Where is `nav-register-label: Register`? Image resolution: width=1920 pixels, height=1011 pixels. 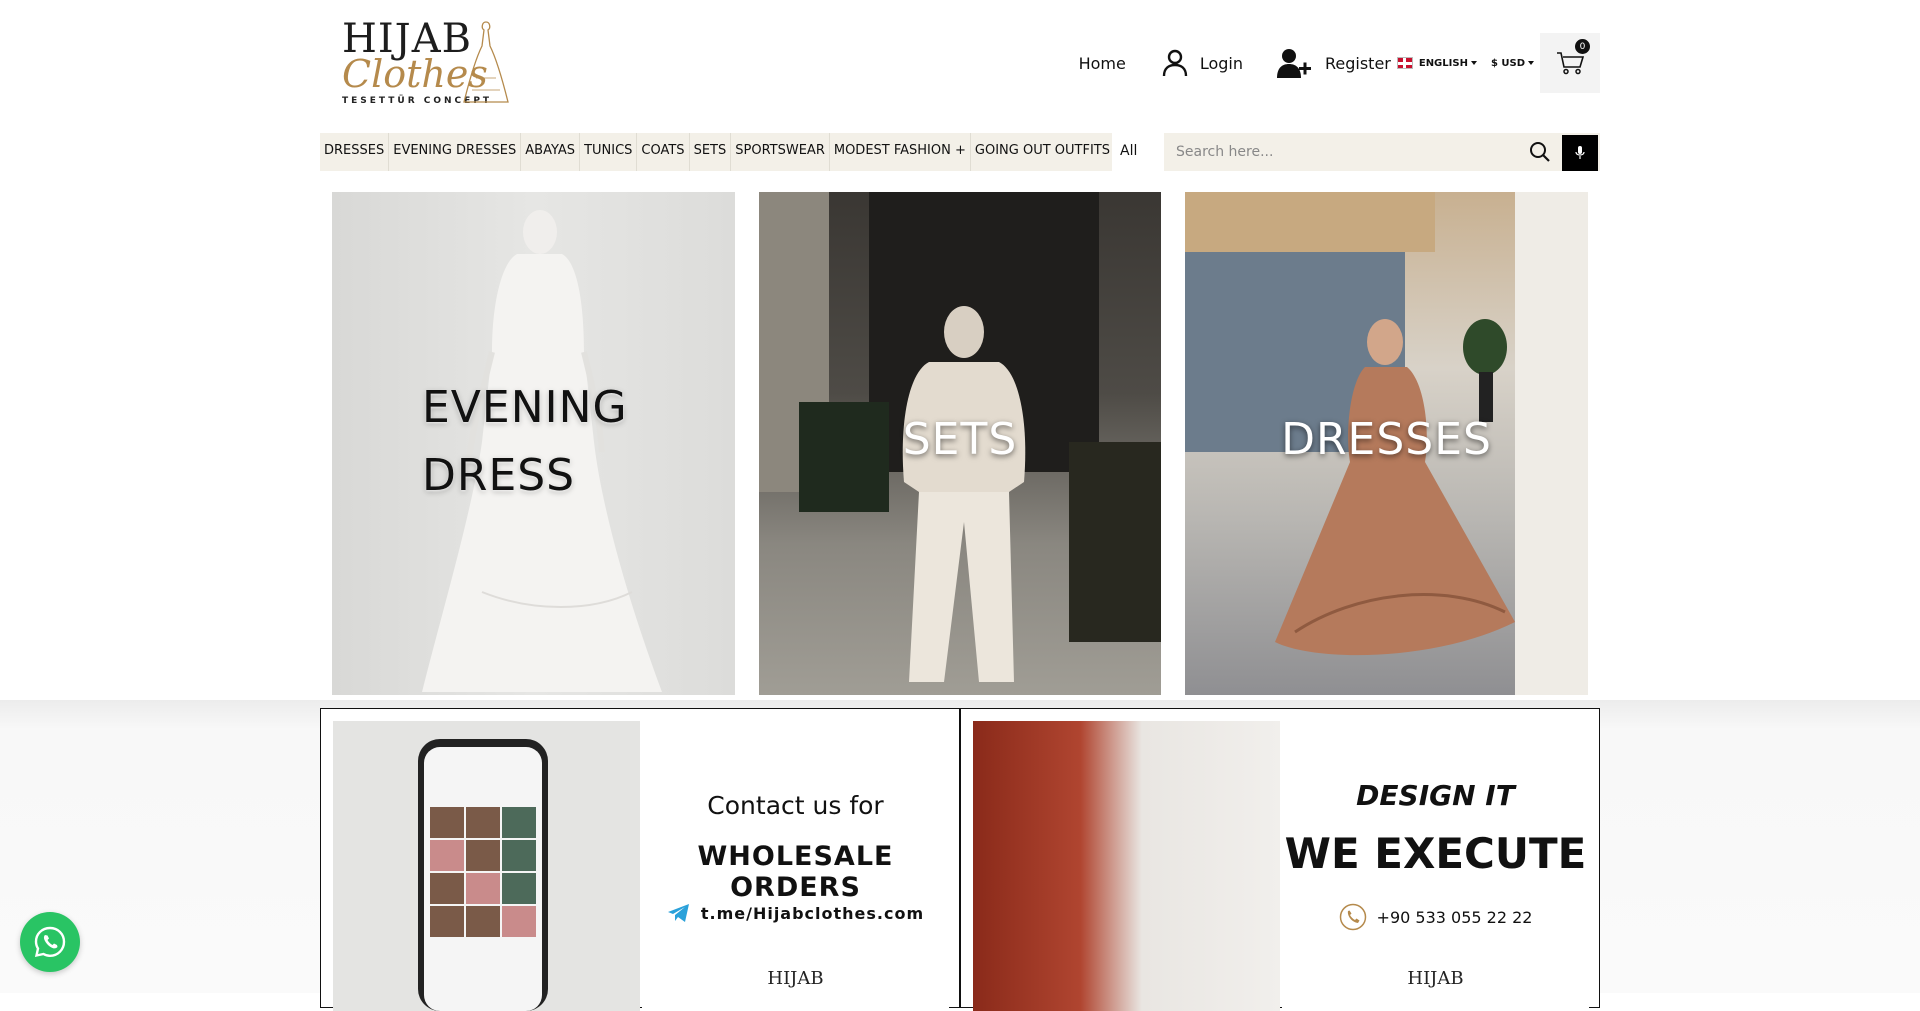
nav-register-label: Register is located at coordinates (1357, 63).